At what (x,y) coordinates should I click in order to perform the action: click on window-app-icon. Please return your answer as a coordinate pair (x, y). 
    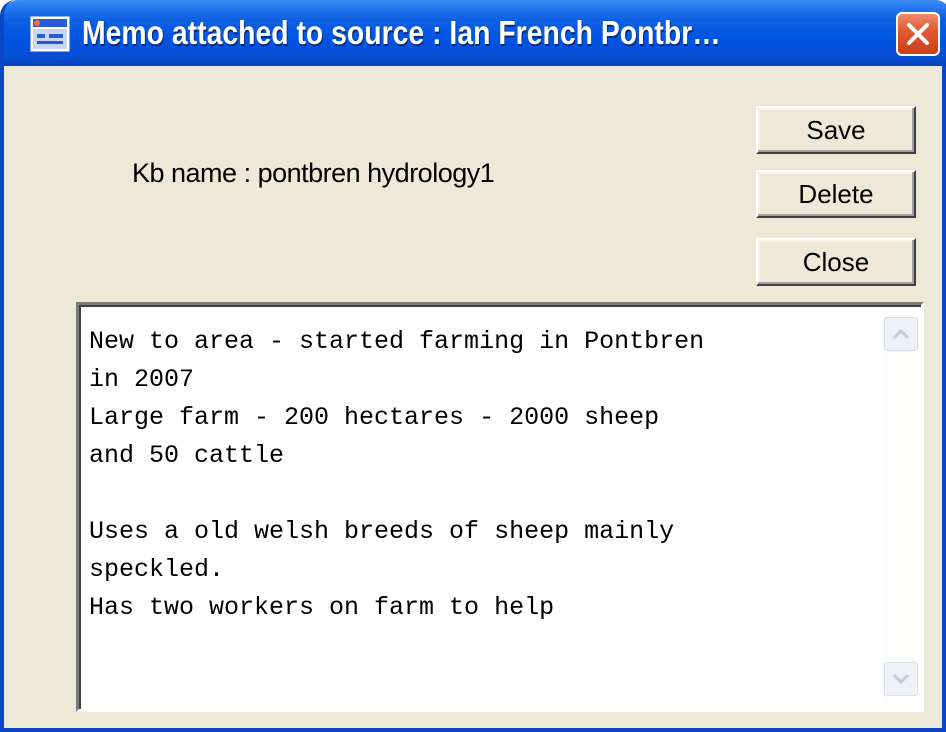
    Looking at the image, I should click on (50, 34).